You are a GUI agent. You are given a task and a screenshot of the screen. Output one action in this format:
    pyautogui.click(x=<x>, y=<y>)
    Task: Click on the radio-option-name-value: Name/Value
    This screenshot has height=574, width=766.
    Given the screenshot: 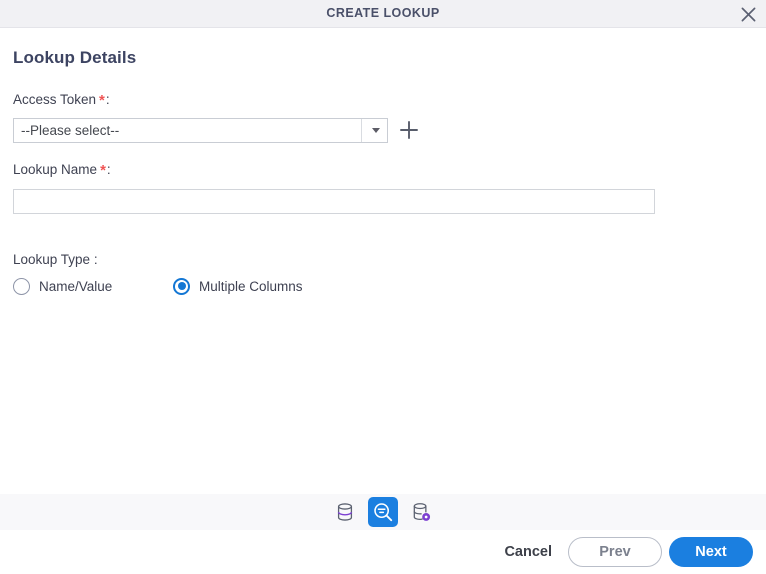 What is the action you would take?
    pyautogui.click(x=62, y=286)
    